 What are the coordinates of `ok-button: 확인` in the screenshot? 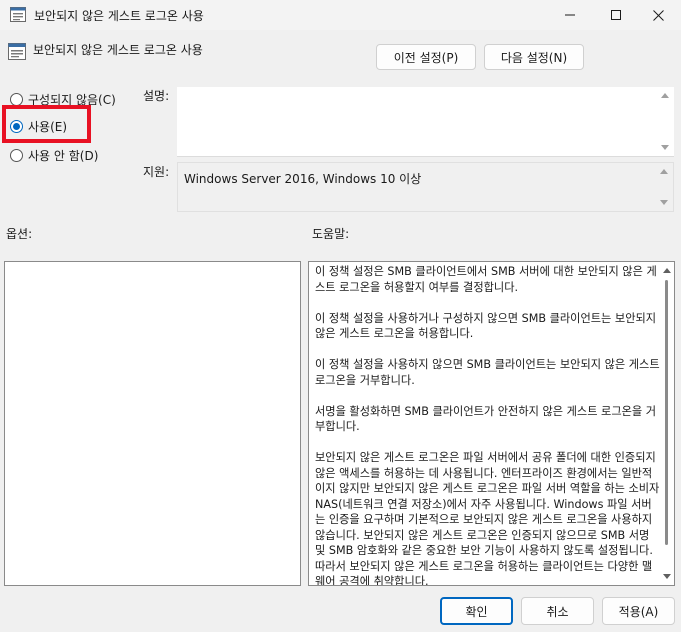 It's located at (476, 611).